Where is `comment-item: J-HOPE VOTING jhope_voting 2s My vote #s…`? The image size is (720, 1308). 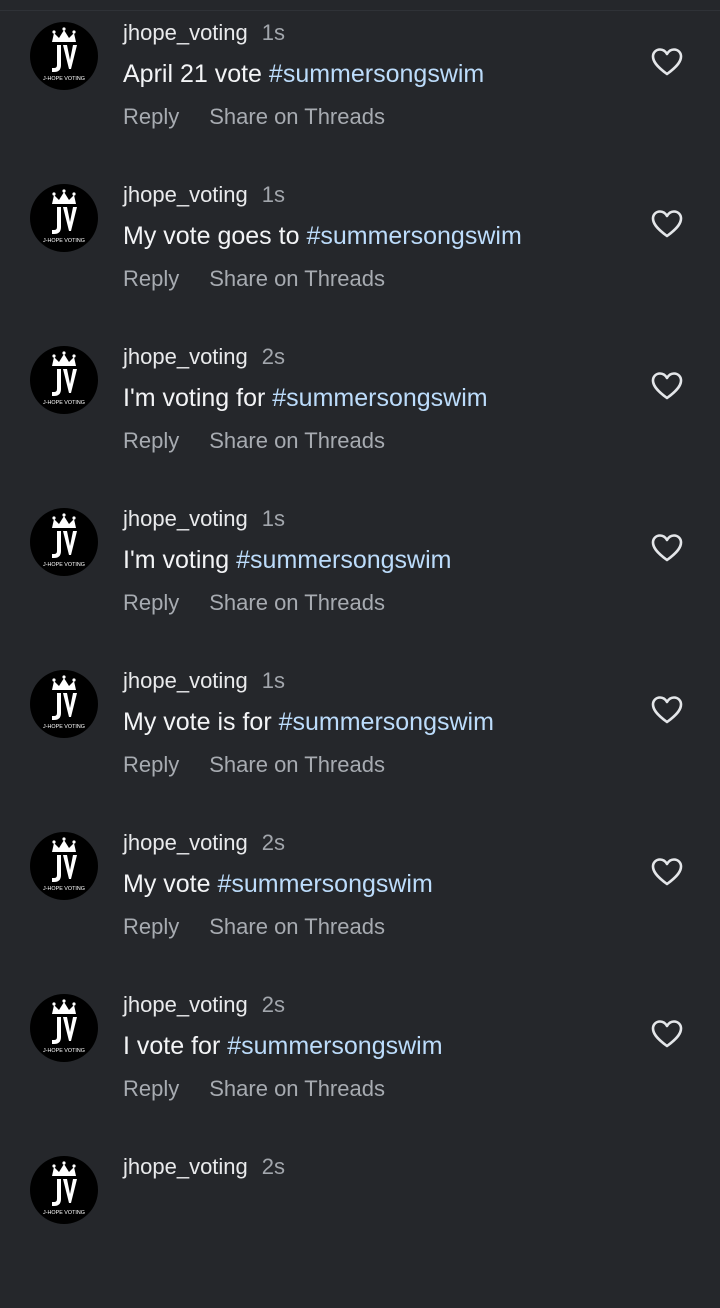 comment-item: J-HOPE VOTING jhope_voting 2s My vote #s… is located at coordinates (360, 903).